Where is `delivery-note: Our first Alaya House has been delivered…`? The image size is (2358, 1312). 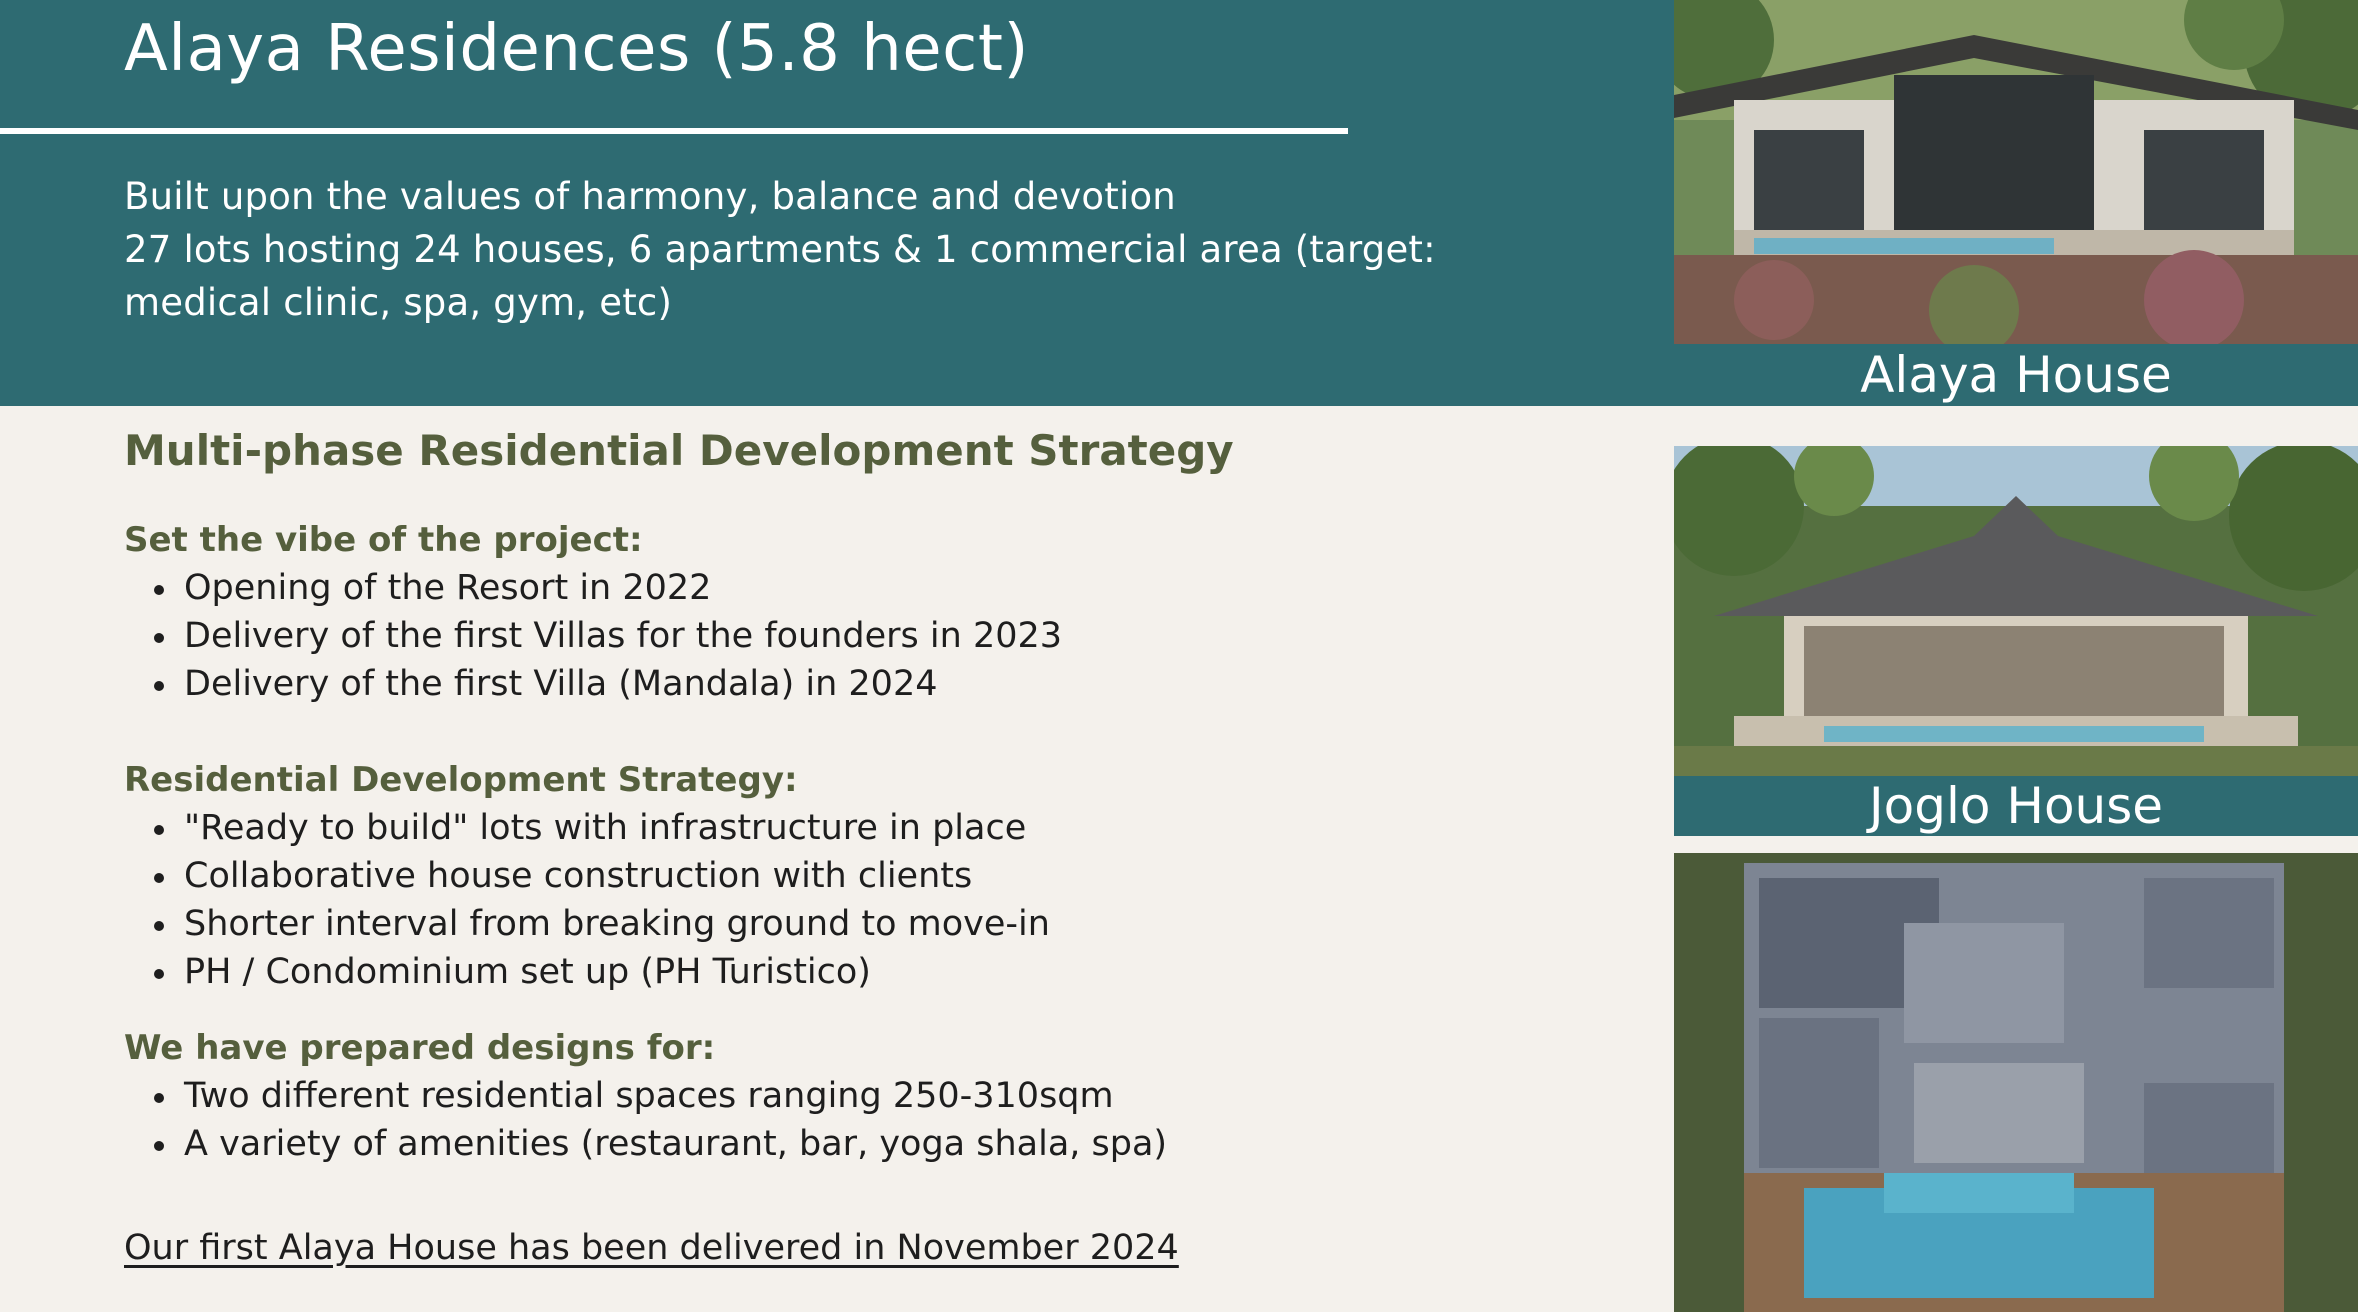 delivery-note: Our first Alaya House has been delivered… is located at coordinates (651, 1248).